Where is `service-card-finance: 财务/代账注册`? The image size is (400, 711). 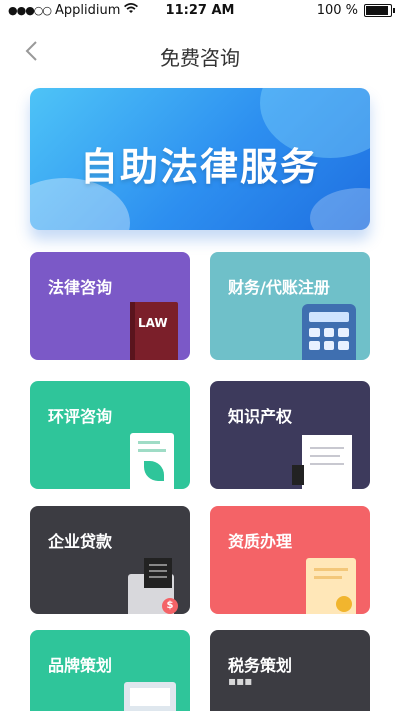
service-card-finance: 财务/代账注册 is located at coordinates (290, 306).